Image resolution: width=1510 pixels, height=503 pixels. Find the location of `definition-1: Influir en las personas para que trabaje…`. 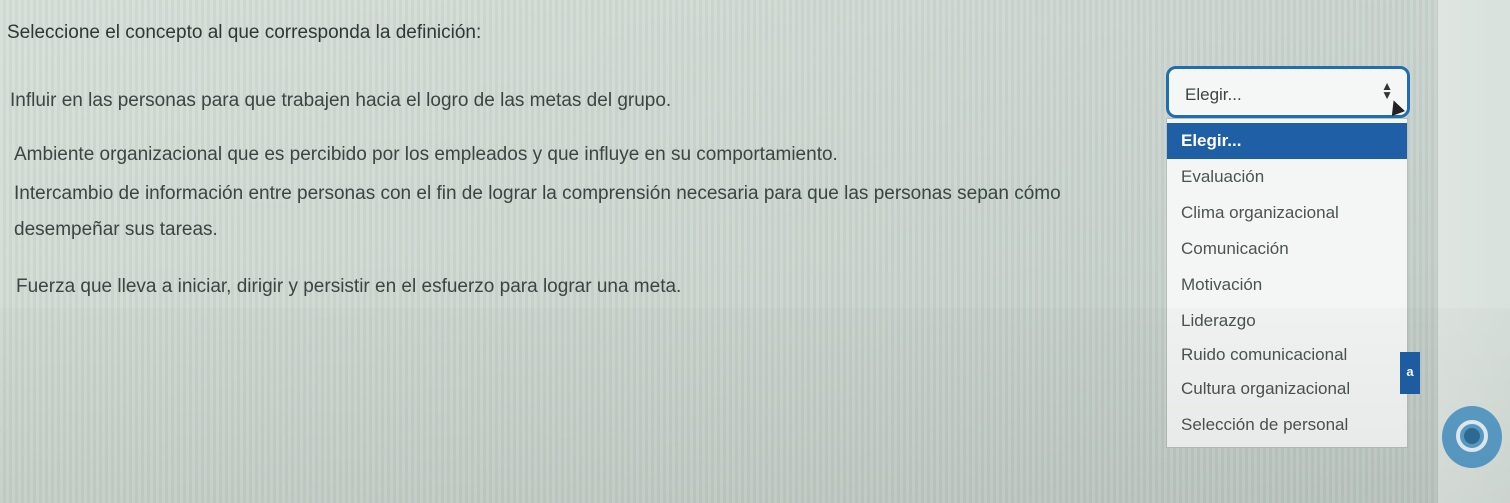

definition-1: Influir en las personas para que trabaje… is located at coordinates (341, 100).